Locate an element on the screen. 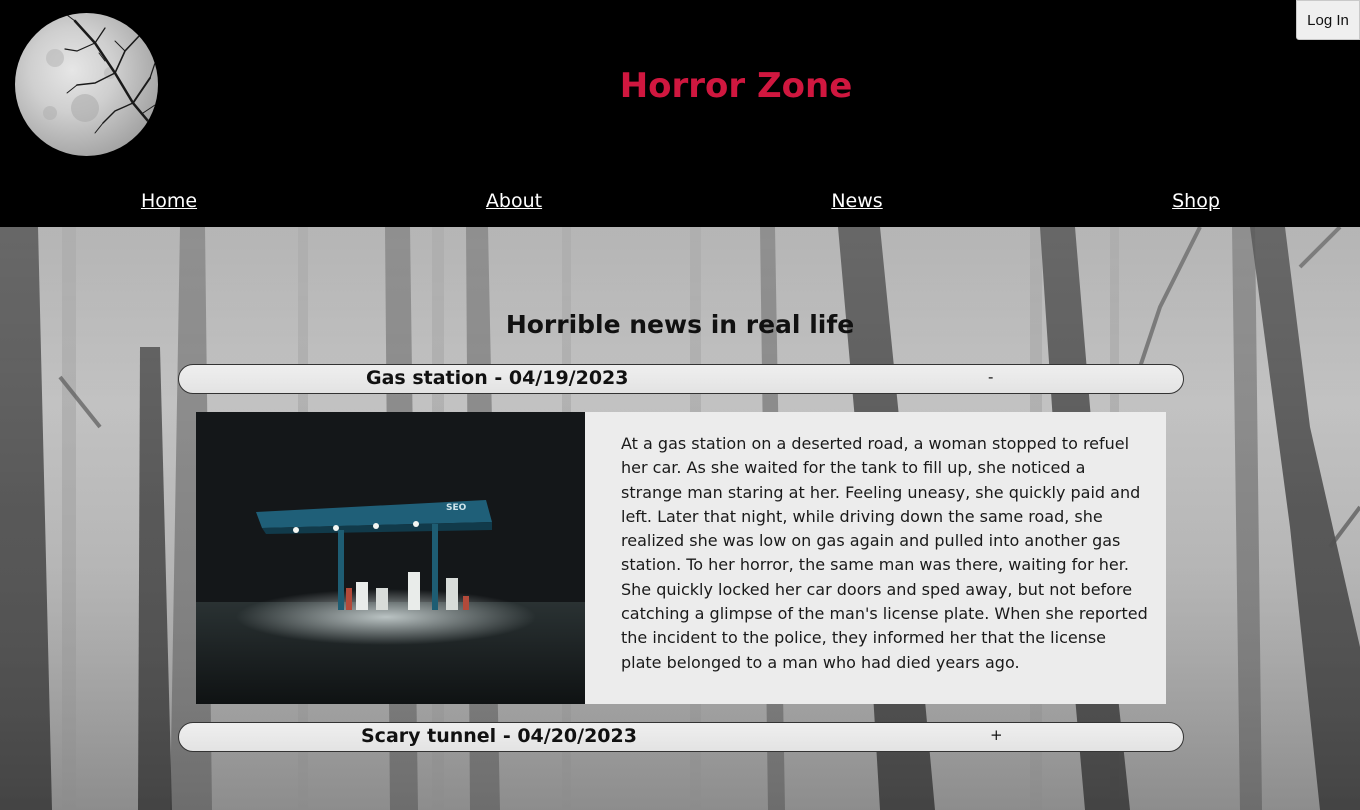 Image resolution: width=1360 pixels, height=810 pixels. accordion-header-scary-tunnel: Scary tunnel - 04/20/2023 + is located at coordinates (681, 737).